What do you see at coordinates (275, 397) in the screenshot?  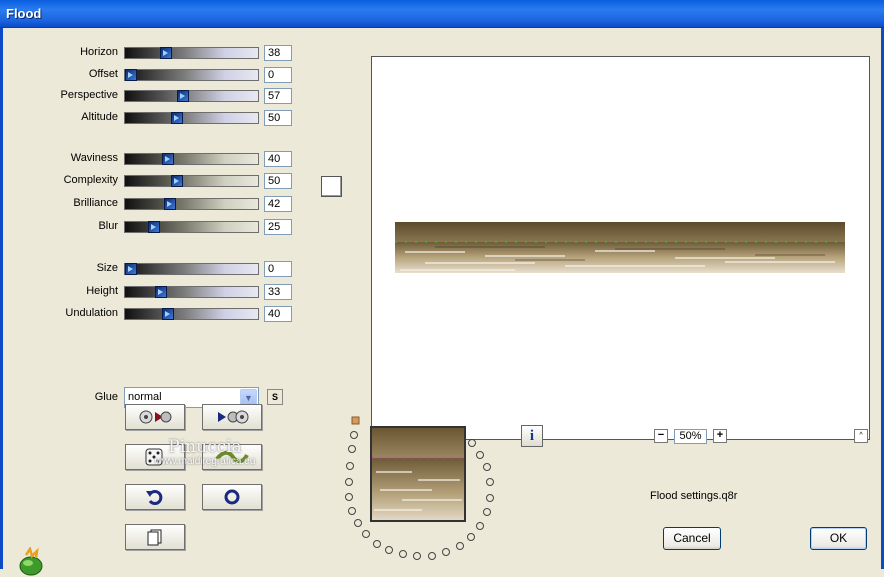 I see `glue-s-button: S` at bounding box center [275, 397].